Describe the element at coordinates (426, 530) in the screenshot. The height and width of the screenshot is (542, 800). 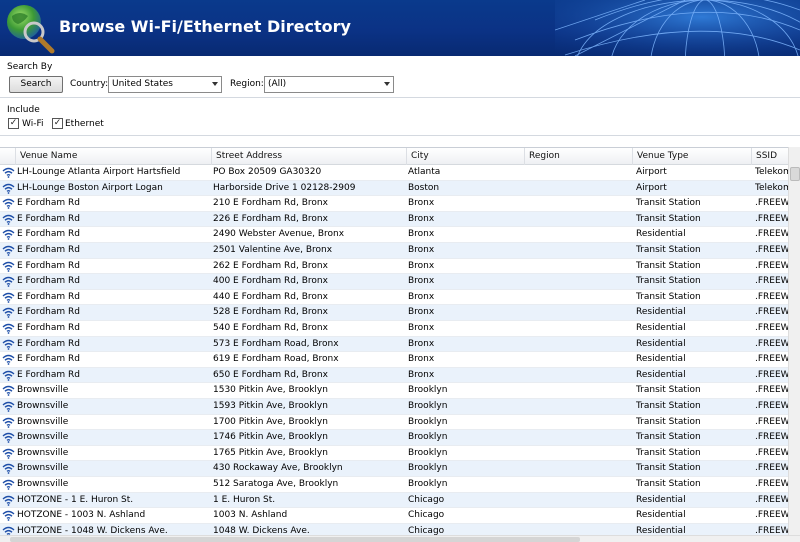
I see `cell-city: Chicago` at that location.